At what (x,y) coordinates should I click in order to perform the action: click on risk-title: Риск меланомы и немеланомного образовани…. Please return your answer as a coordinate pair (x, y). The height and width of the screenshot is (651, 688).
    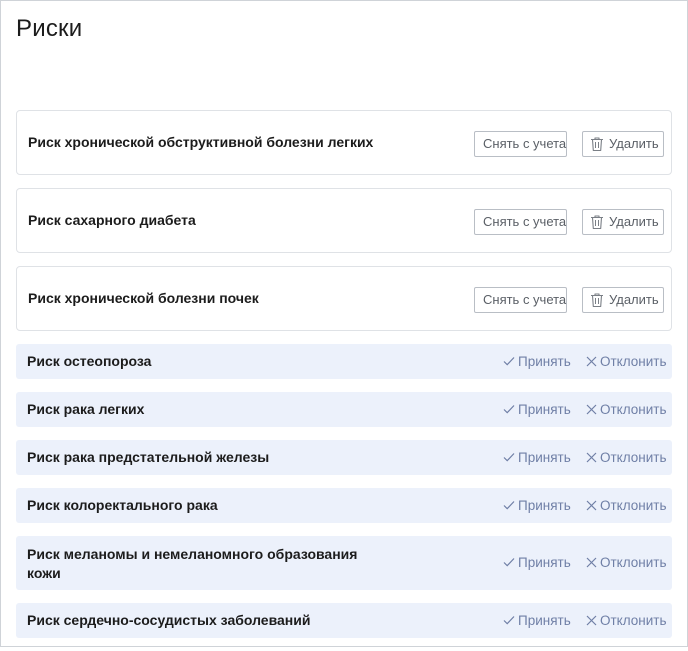
    Looking at the image, I should click on (192, 563).